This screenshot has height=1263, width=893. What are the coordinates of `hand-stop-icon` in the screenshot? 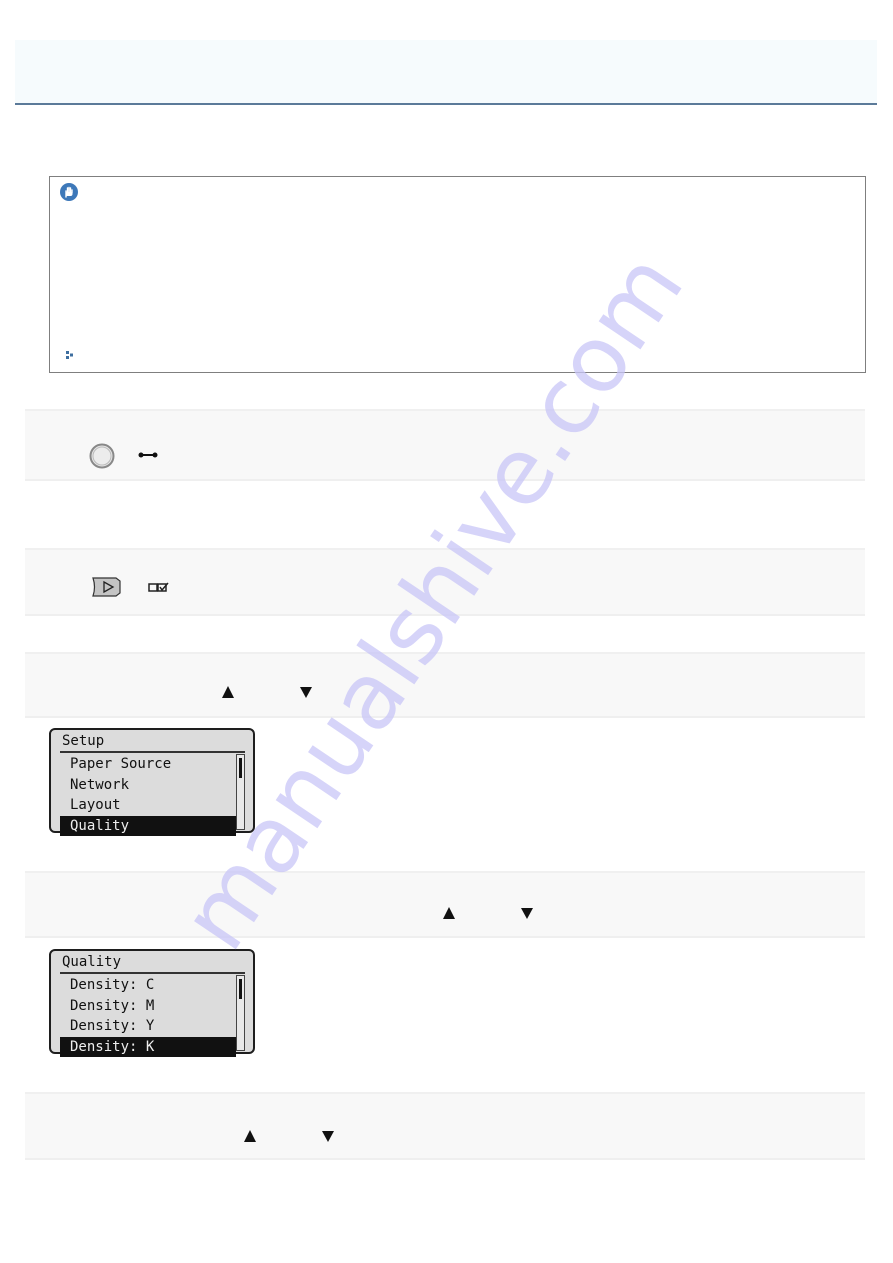 It's located at (69, 192).